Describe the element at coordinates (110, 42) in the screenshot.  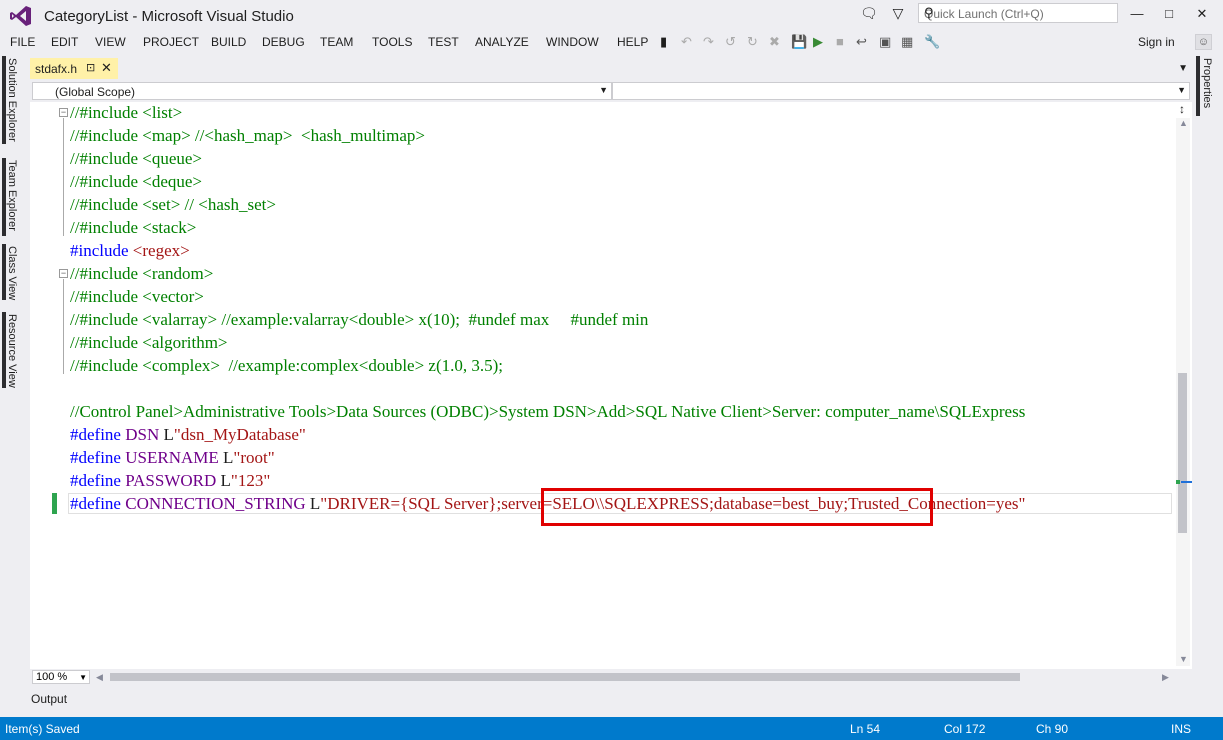
I see `menu-view: VIEW` at that location.